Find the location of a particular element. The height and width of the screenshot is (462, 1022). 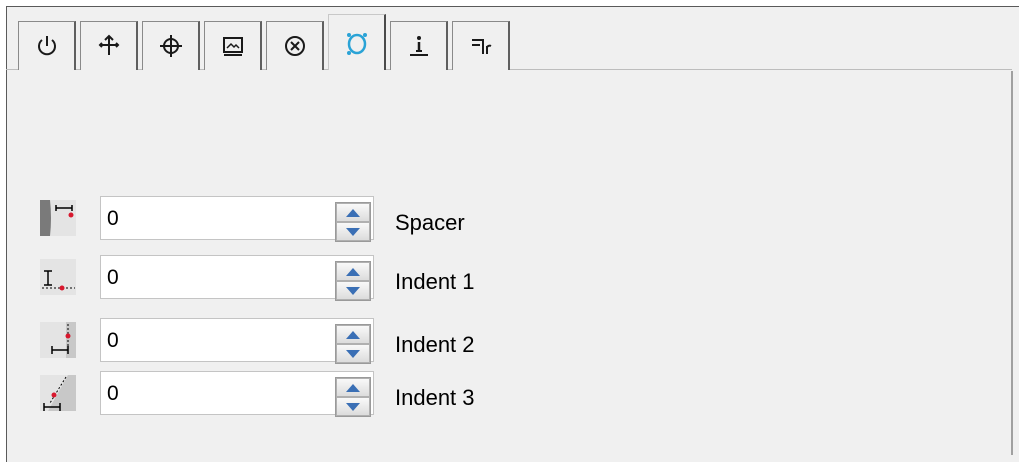

tab-move is located at coordinates (109, 45).